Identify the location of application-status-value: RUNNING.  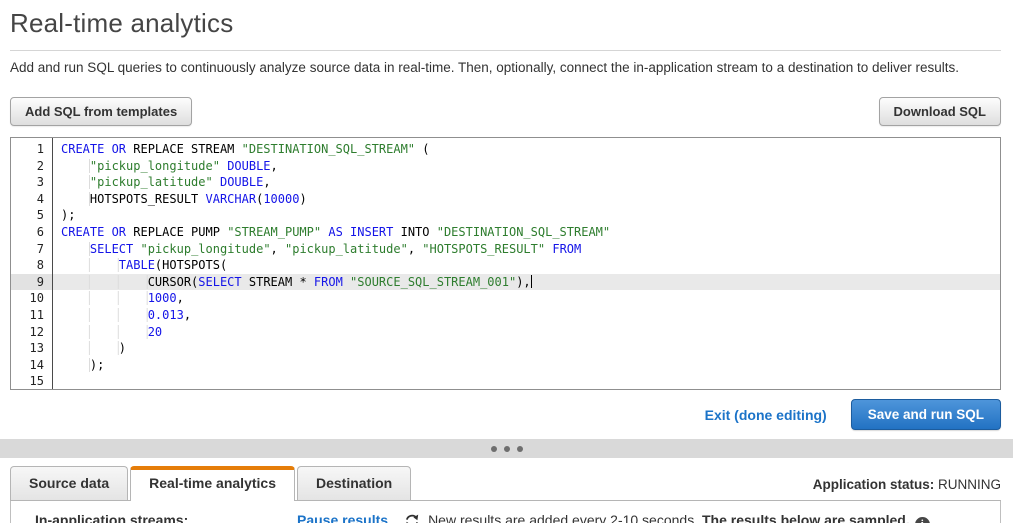
(969, 484).